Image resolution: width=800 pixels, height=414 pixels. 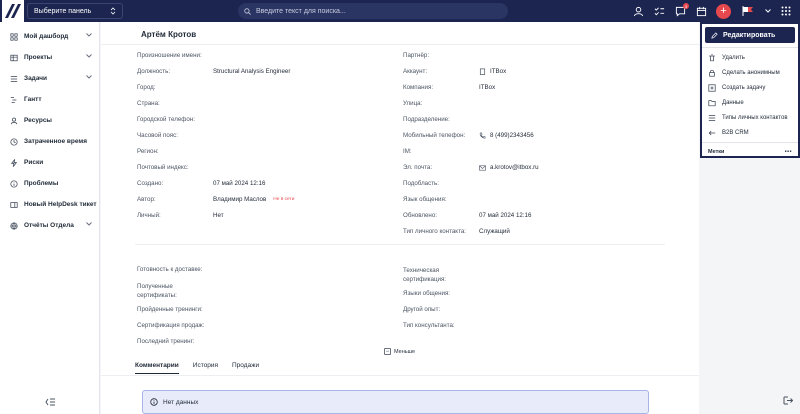 What do you see at coordinates (723, 11) in the screenshot?
I see `add-button: +` at bounding box center [723, 11].